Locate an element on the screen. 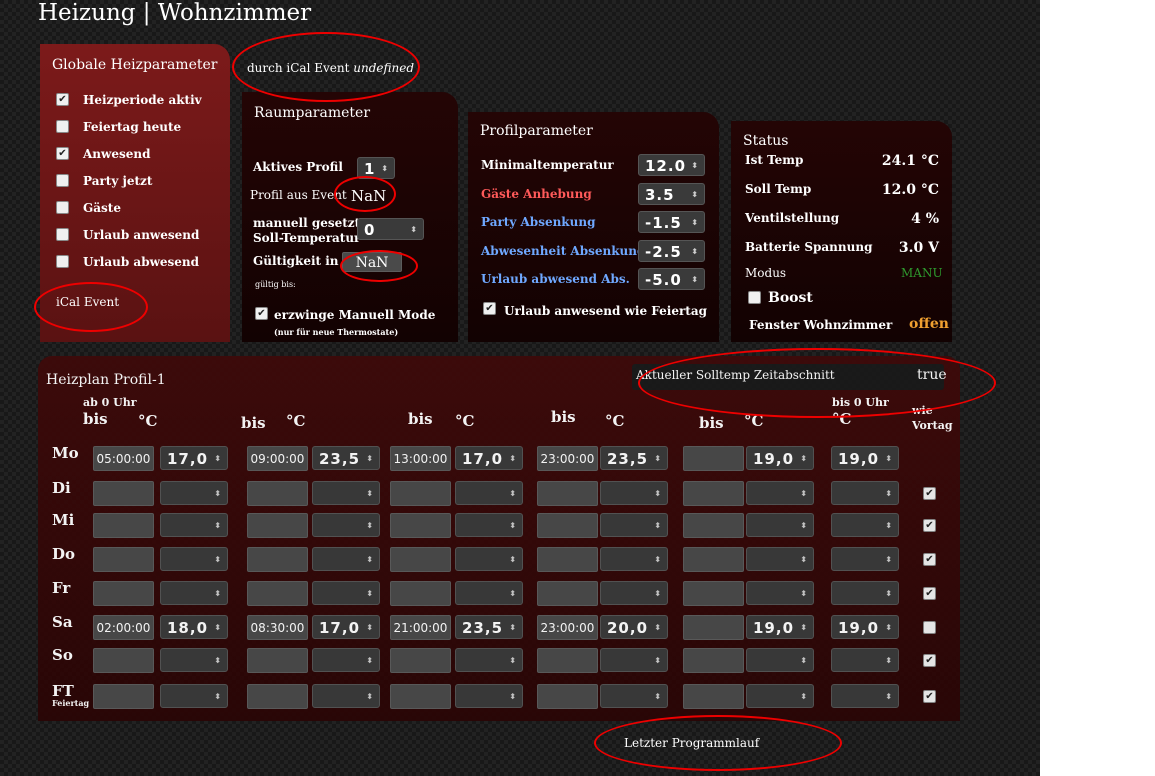  urlaub-feiertag-checkbox: ✔ is located at coordinates (489, 308).